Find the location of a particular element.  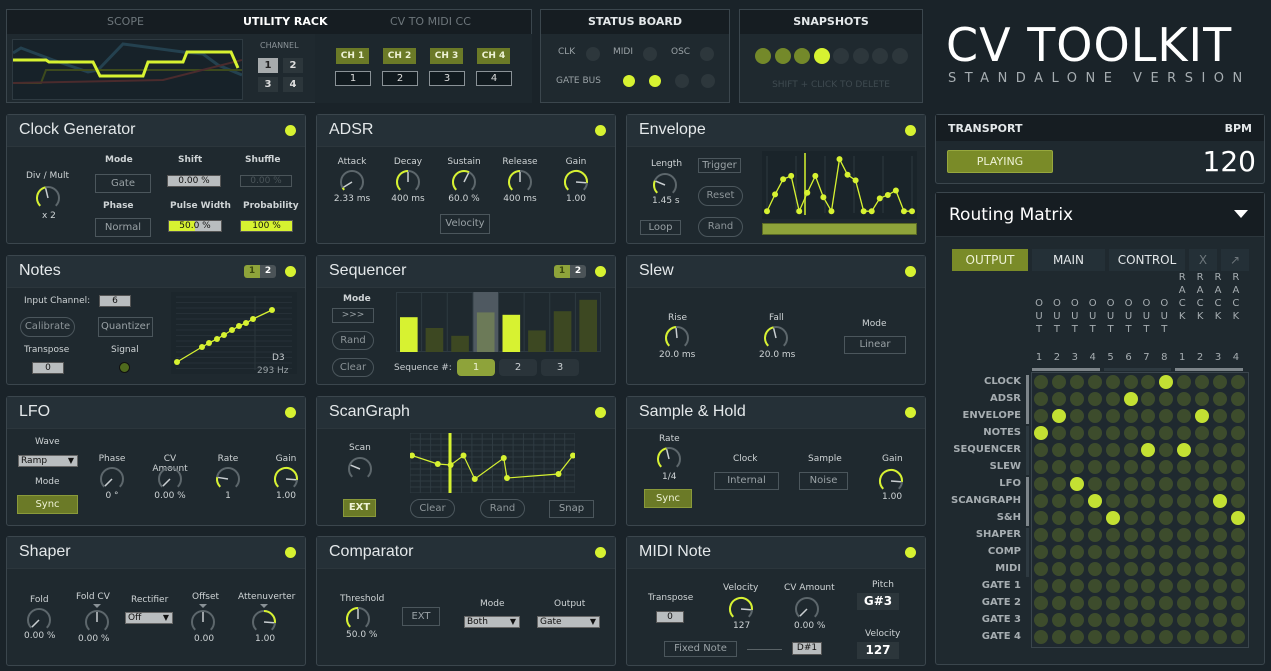

scan-rand-button: Rand is located at coordinates (502, 508).